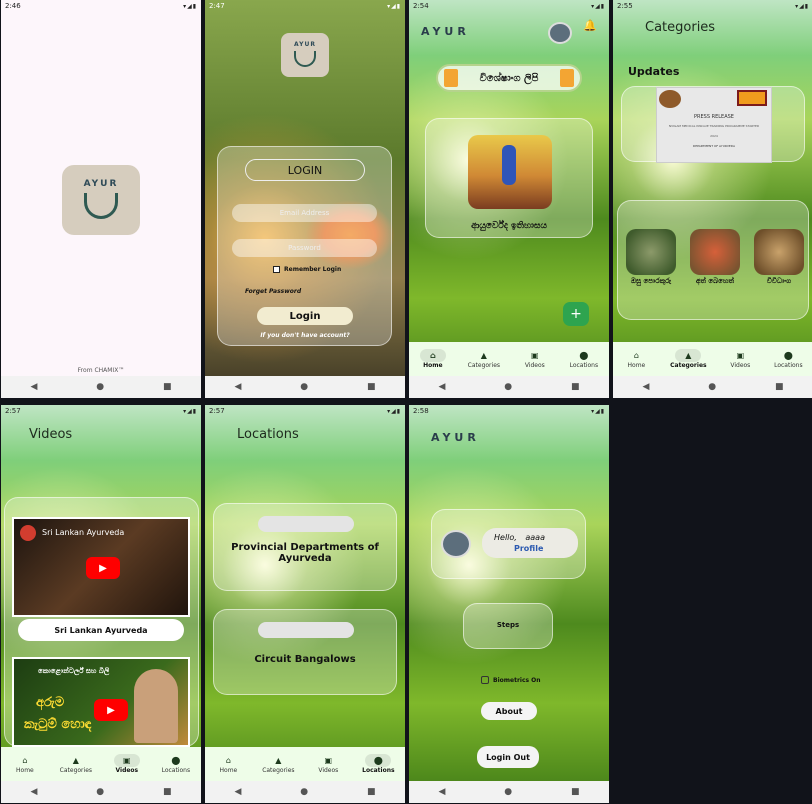  Describe the element at coordinates (651, 252) in the screenshot. I see `category-image-herbs` at that location.